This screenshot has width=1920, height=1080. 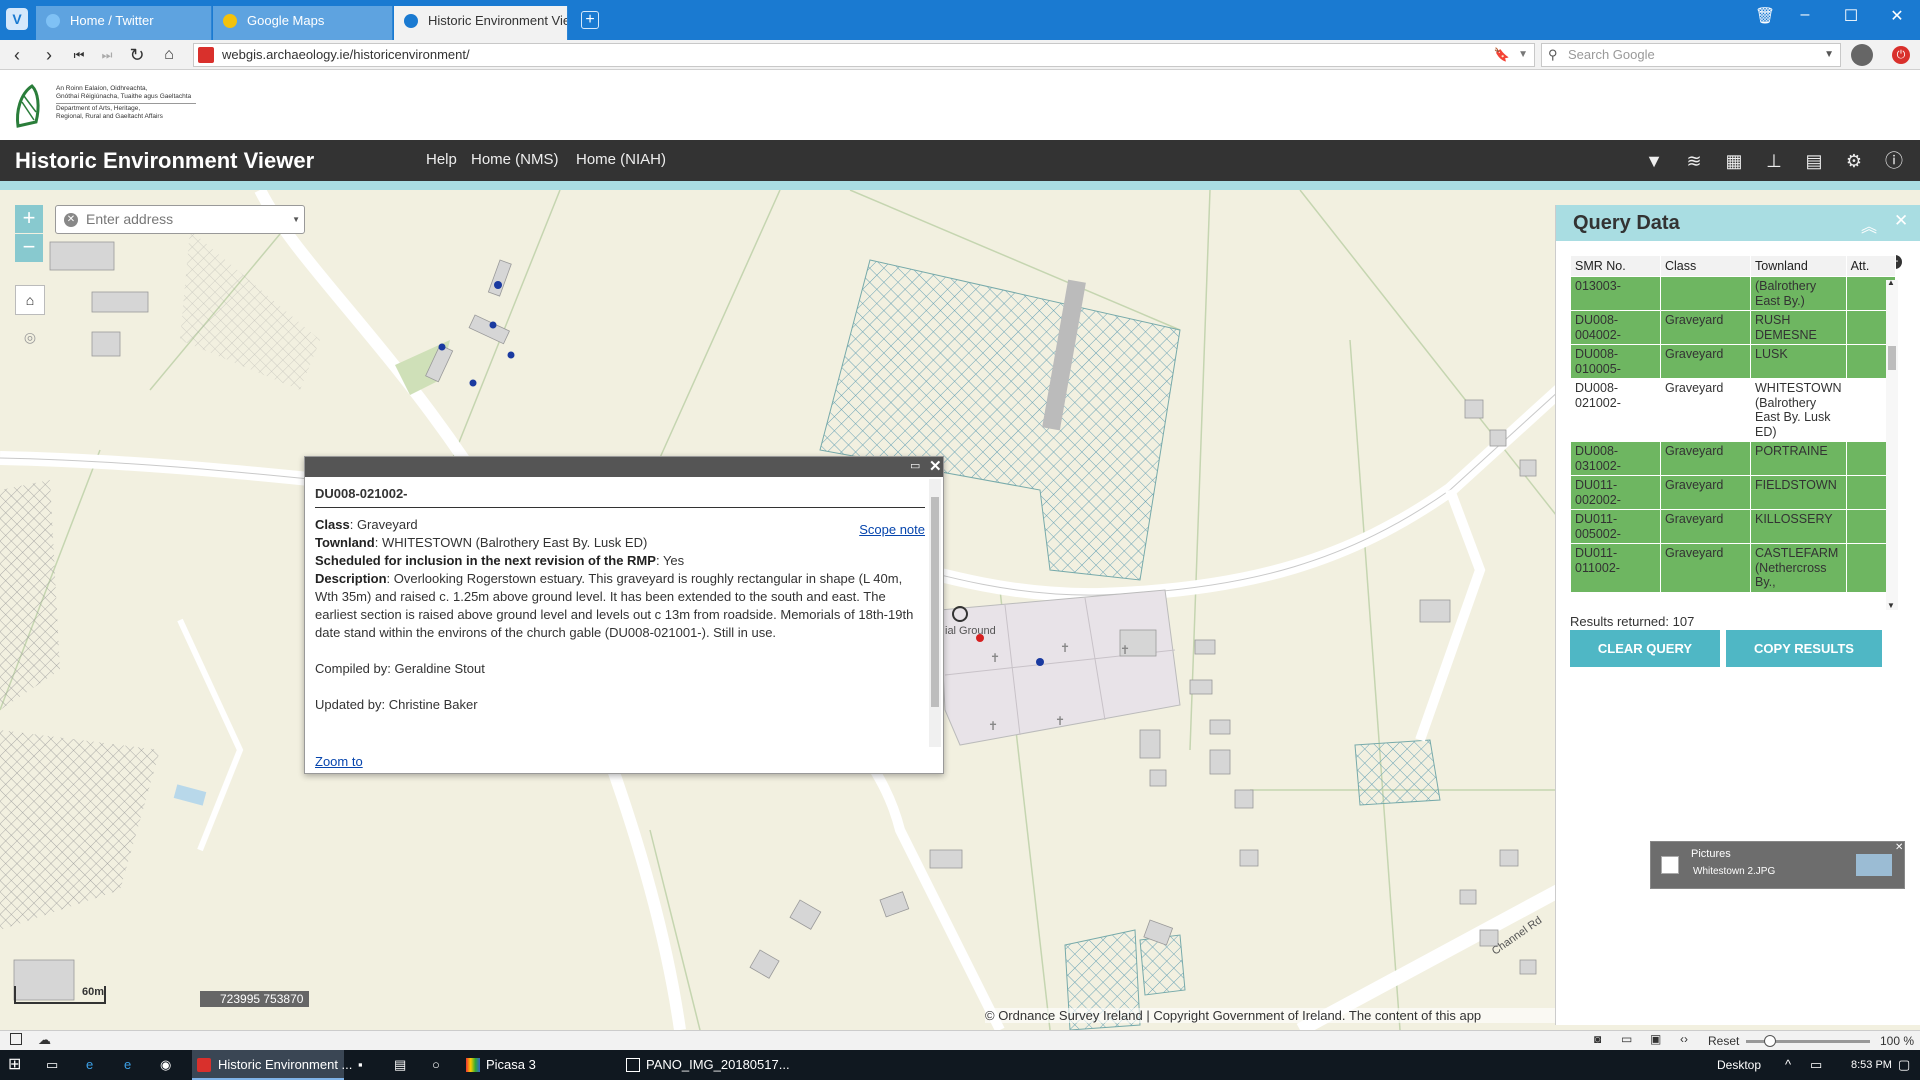 What do you see at coordinates (127, 1065) in the screenshot?
I see `ie-icon: e` at bounding box center [127, 1065].